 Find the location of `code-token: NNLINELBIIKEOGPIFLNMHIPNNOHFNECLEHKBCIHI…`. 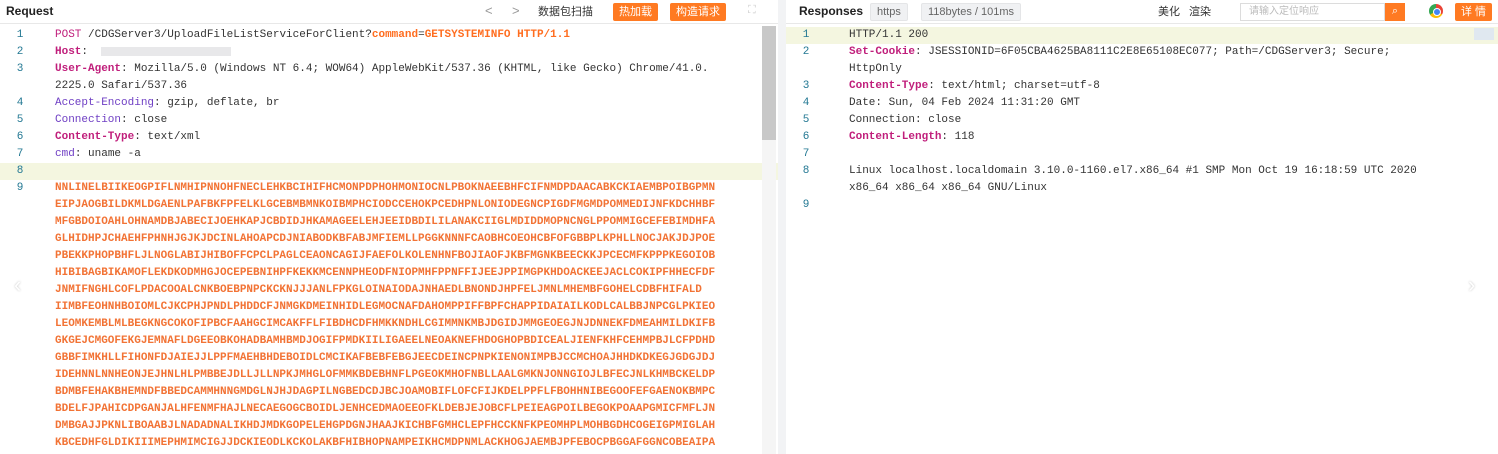

code-token: NNLINELBIIKEOGPIFLNMHIPNNOHFNECLEHKBCIHI… is located at coordinates (385, 188).